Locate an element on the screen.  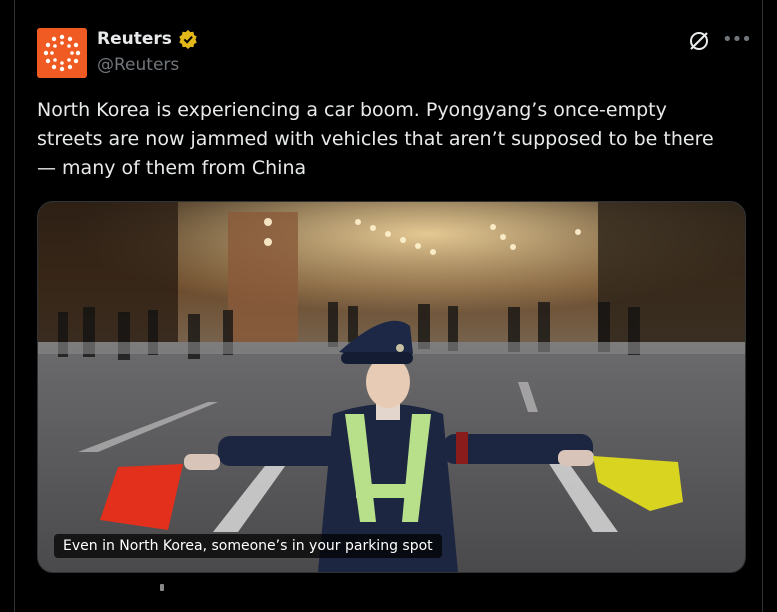
author-handle: @Reuters is located at coordinates (138, 65).